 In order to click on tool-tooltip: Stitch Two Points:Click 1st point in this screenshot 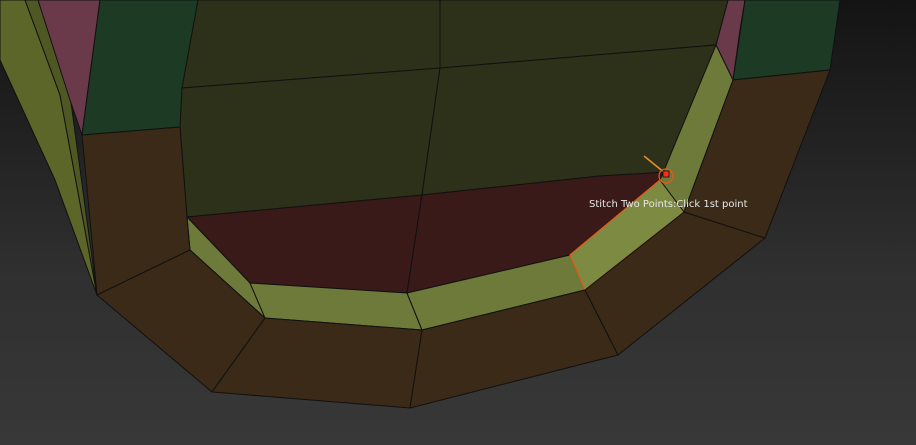, I will do `click(668, 204)`.